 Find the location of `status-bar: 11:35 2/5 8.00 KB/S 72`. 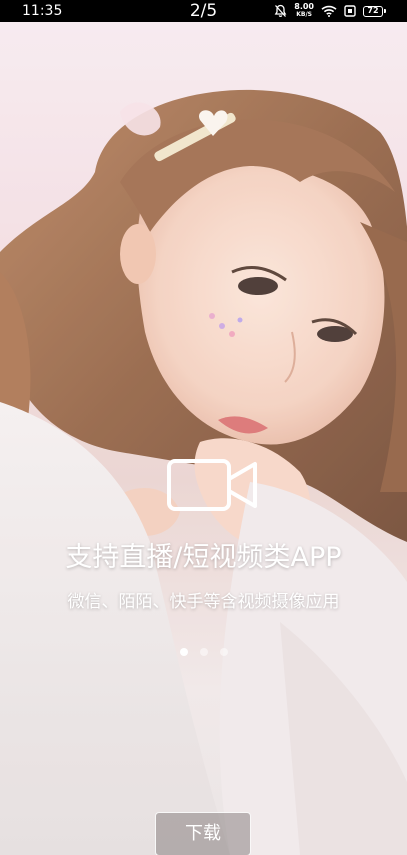

status-bar: 11:35 2/5 8.00 KB/S 72 is located at coordinates (203, 11).